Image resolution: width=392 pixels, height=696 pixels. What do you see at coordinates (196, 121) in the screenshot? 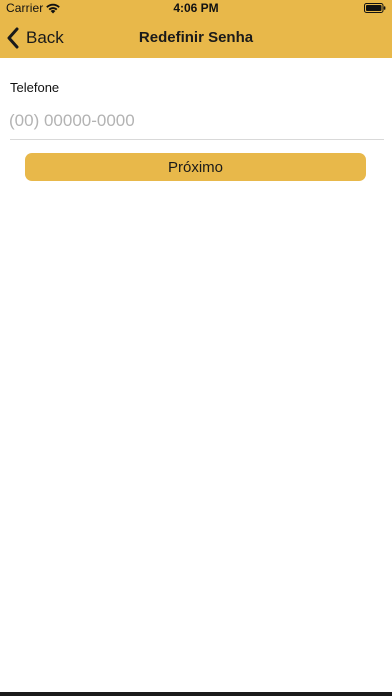
I see `phone-input` at bounding box center [196, 121].